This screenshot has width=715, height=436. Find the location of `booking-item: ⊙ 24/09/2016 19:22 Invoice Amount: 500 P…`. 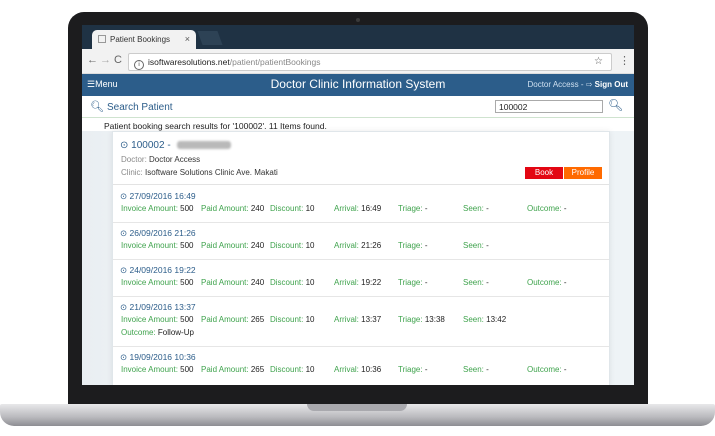

booking-item: ⊙ 24/09/2016 19:22 Invoice Amount: 500 P… is located at coordinates (361, 278).